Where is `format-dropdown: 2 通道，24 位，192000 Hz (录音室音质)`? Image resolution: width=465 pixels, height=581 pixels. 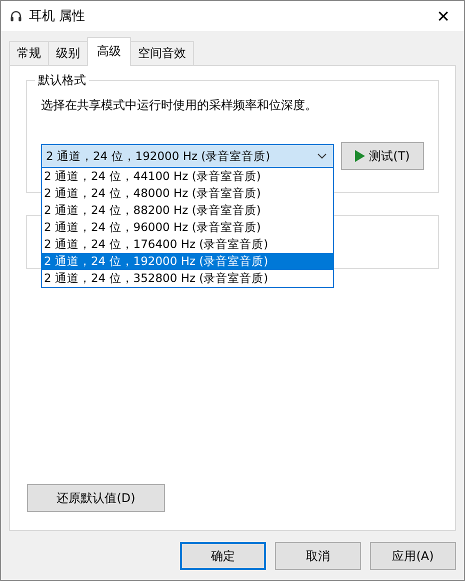
format-dropdown: 2 通道，24 位，192000 Hz (录音室音质) is located at coordinates (187, 156).